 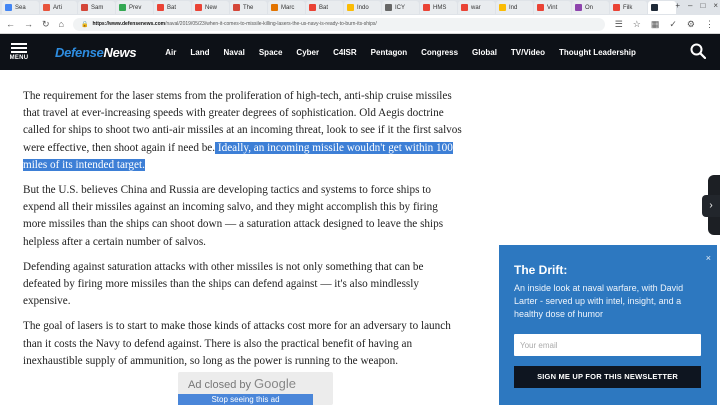 I want to click on chevron-right-icon: ›, so click(x=711, y=206).